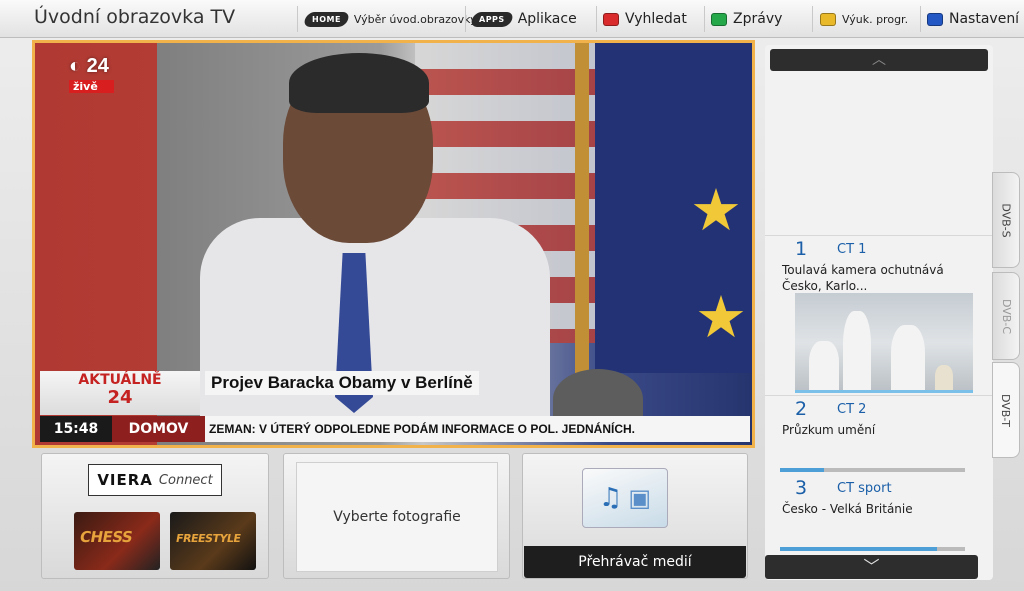 The width and height of the screenshot is (1024, 591). Describe the element at coordinates (75, 66) in the screenshot. I see `ct-logo-icon: ◐` at that location.